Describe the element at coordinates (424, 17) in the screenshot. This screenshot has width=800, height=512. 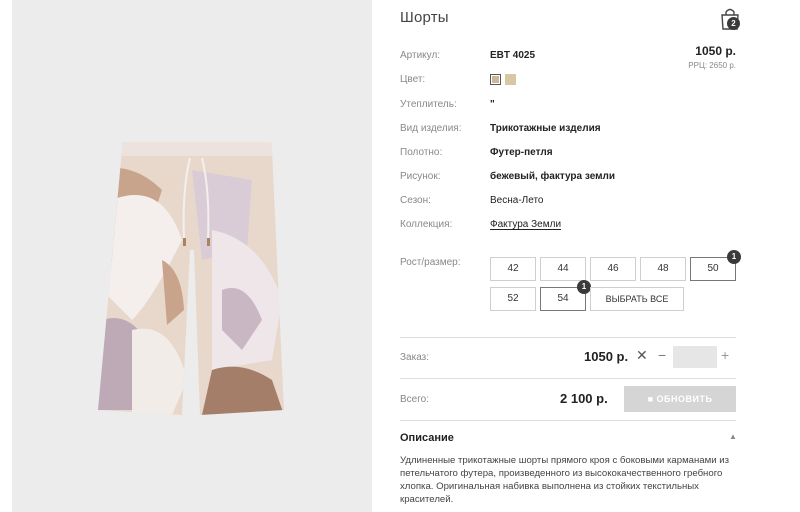
I see `product-title: Шорты` at that location.